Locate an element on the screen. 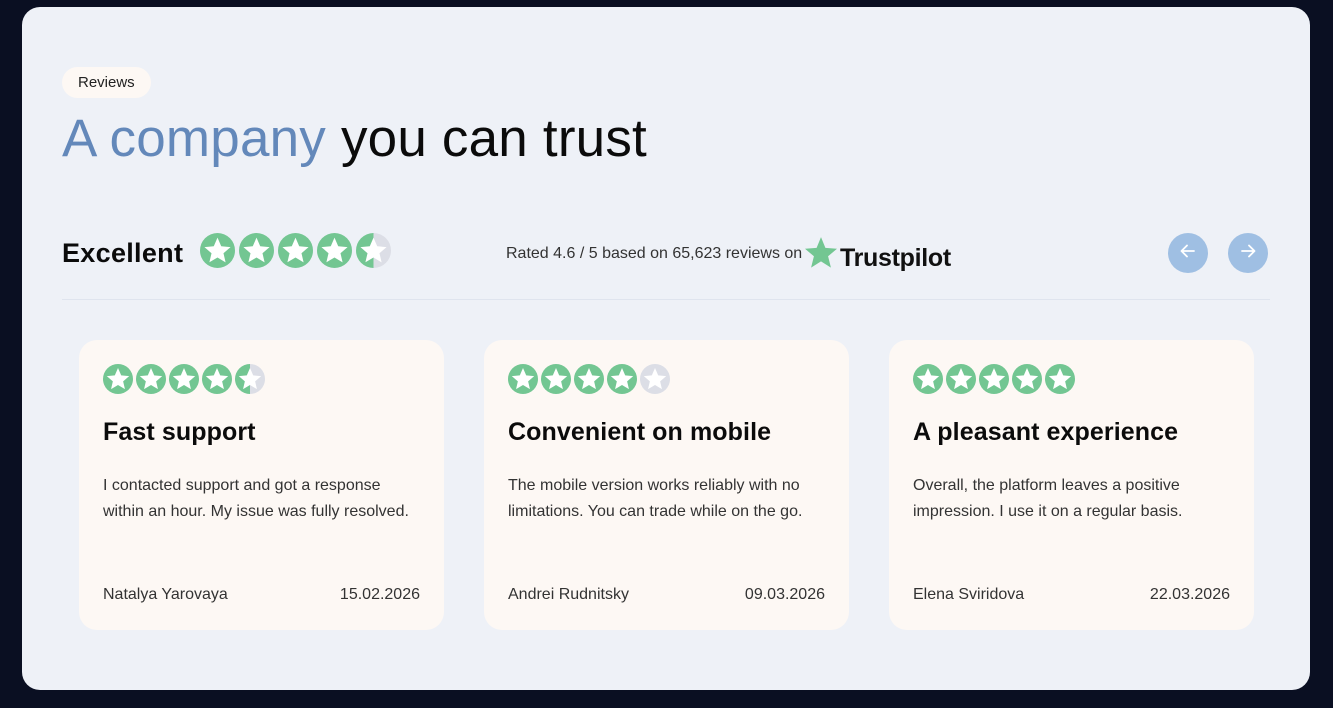 The height and width of the screenshot is (708, 1333). reviews-badge: Reviews is located at coordinates (106, 82).